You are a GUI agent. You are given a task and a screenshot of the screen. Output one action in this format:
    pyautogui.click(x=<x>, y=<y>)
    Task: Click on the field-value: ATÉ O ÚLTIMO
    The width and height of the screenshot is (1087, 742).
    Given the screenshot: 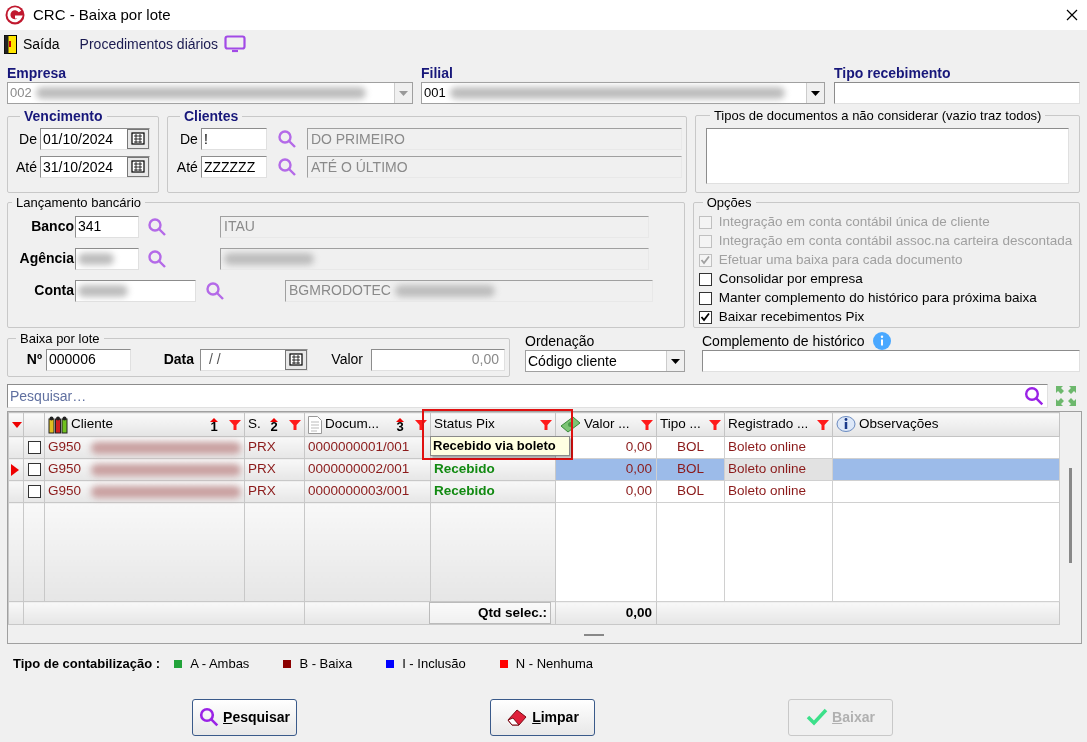 What is the action you would take?
    pyautogui.click(x=359, y=167)
    